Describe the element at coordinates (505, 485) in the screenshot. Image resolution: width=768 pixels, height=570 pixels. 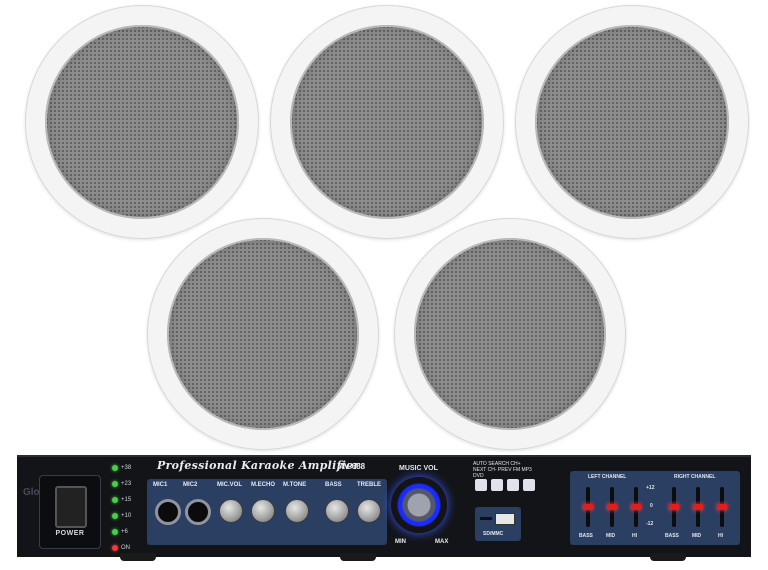
I see `media-buttons` at that location.